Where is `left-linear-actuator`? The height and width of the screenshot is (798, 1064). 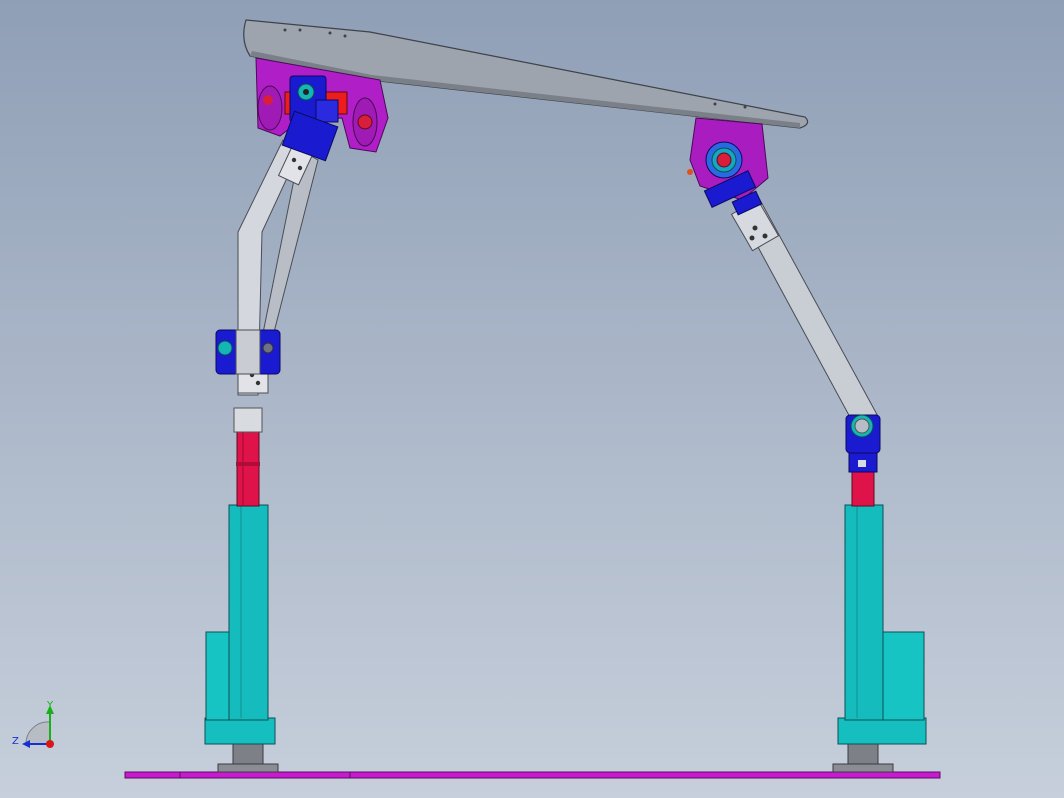 left-linear-actuator is located at coordinates (241, 590).